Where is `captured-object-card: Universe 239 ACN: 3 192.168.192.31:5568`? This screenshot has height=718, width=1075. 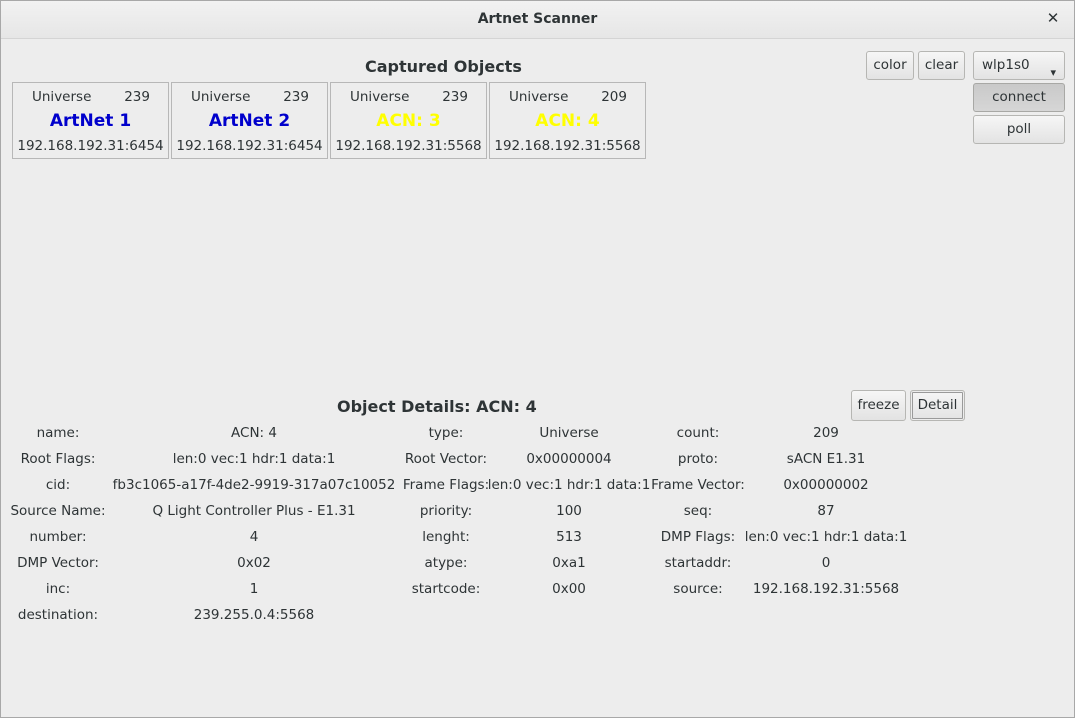 captured-object-card: Universe 239 ACN: 3 192.168.192.31:5568 is located at coordinates (408, 120).